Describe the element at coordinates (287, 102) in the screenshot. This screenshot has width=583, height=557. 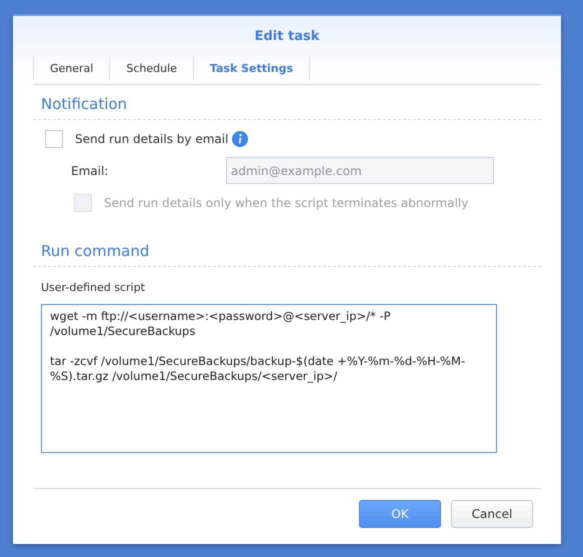
I see `section-heading: Notification` at that location.